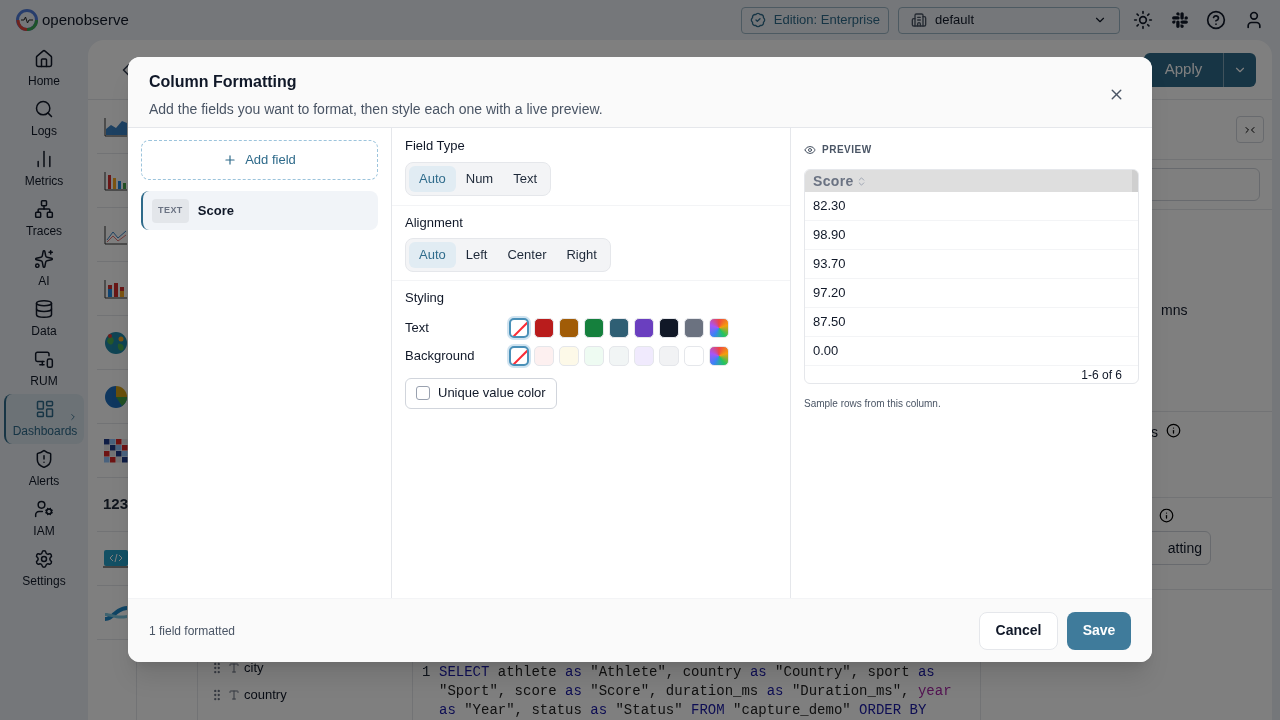 The width and height of the screenshot is (1280, 720). Describe the element at coordinates (481, 393) in the screenshot. I see `unique-value-color-toggle: Unique value color` at that location.